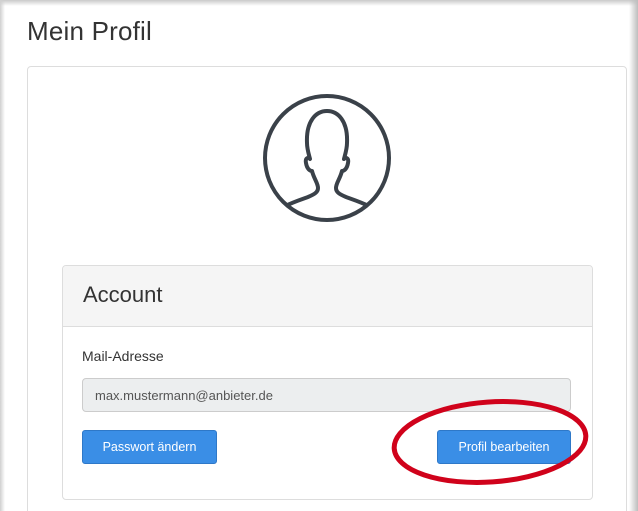 This screenshot has height=511, width=638. What do you see at coordinates (327, 158) in the screenshot?
I see `user-silhouette-icon` at bounding box center [327, 158].